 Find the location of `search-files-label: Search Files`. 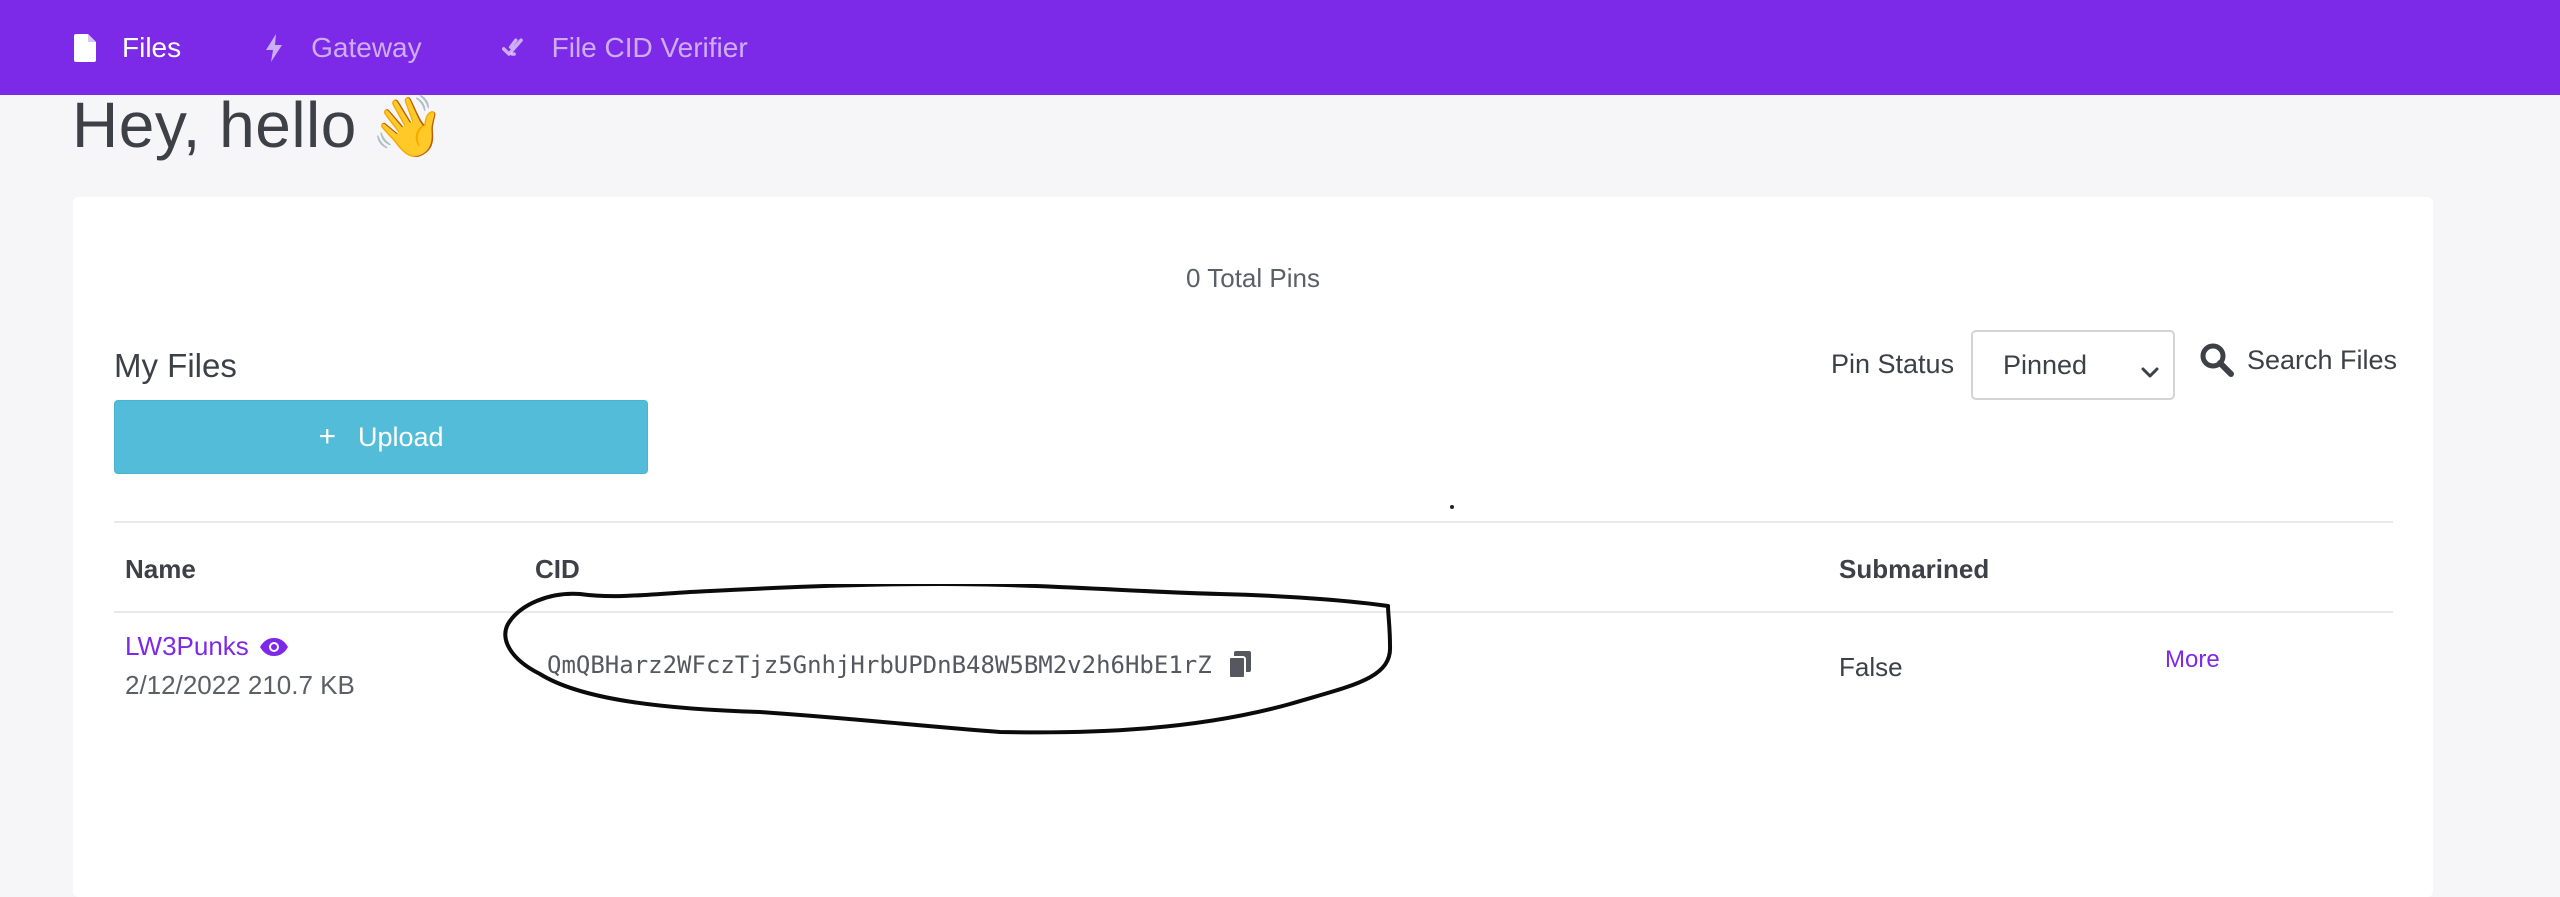

search-files-label: Search Files is located at coordinates (2322, 359).